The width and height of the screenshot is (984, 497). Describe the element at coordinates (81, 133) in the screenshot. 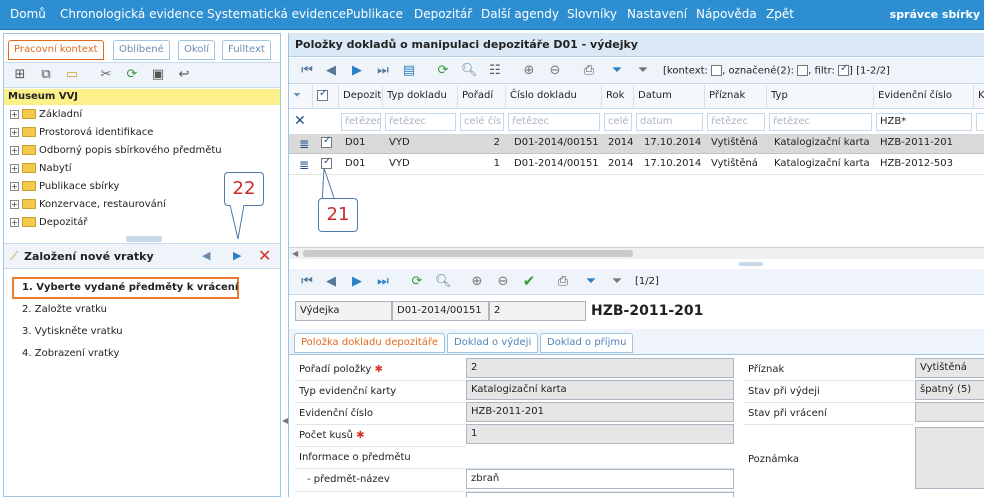

I see `tree-item-prostorova: + Prostorová identifikace` at that location.